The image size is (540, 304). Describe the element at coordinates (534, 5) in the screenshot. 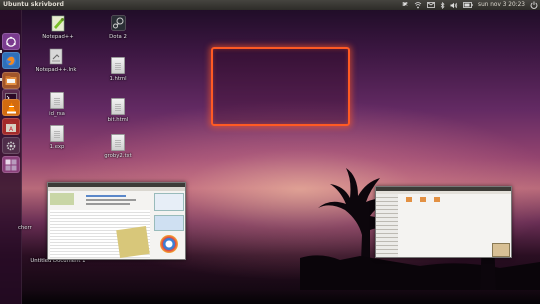

I see `power-icon` at that location.